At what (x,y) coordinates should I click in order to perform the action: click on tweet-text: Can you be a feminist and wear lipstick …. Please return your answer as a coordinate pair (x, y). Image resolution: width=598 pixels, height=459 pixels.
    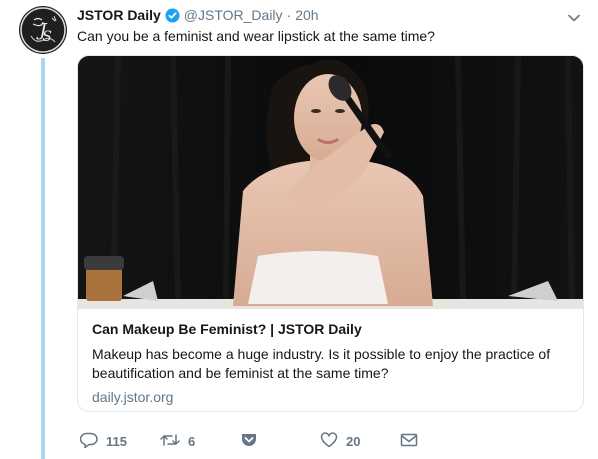
    Looking at the image, I should click on (256, 36).